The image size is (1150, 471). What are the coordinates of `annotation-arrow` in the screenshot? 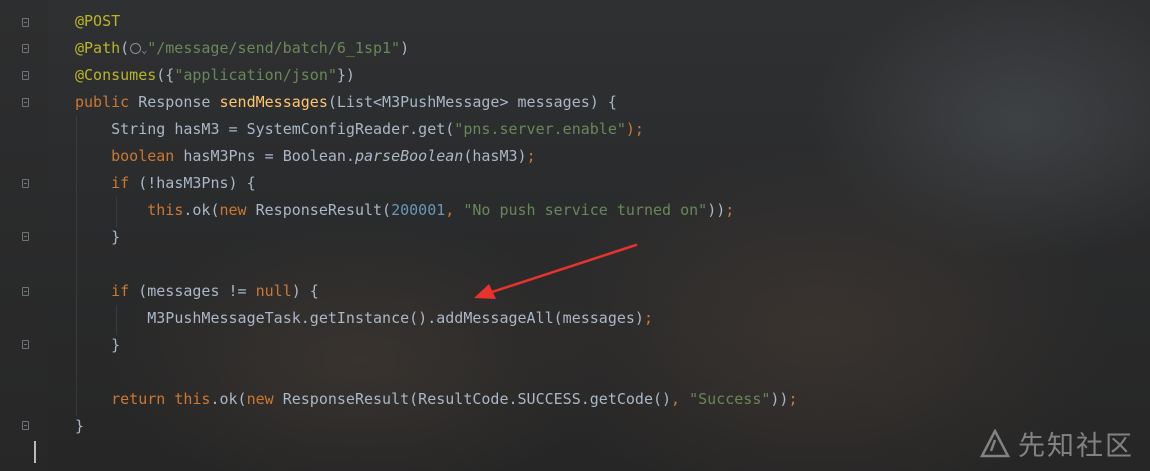 It's located at (556, 271).